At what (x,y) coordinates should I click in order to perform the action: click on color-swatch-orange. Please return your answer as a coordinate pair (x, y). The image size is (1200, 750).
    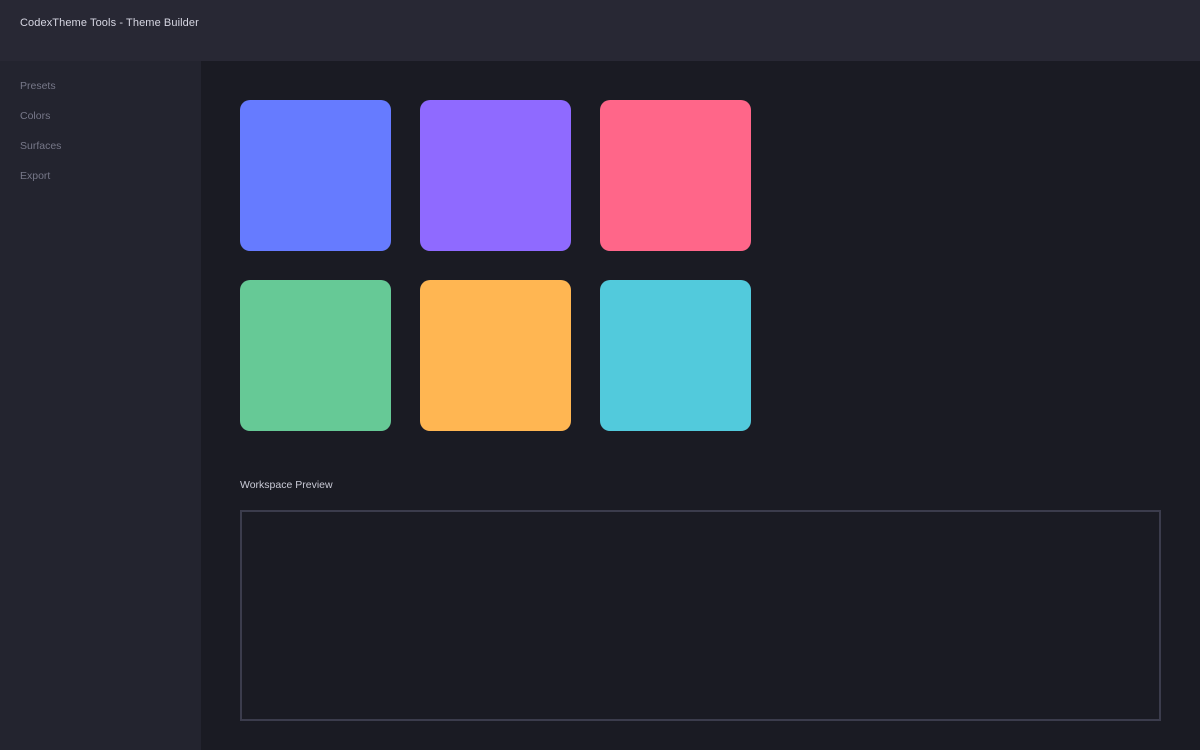
    Looking at the image, I should click on (495, 355).